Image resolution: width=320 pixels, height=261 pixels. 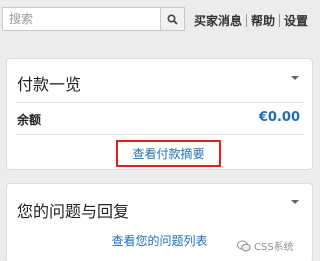 What do you see at coordinates (244, 245) in the screenshot?
I see `wechat-icon` at bounding box center [244, 245].